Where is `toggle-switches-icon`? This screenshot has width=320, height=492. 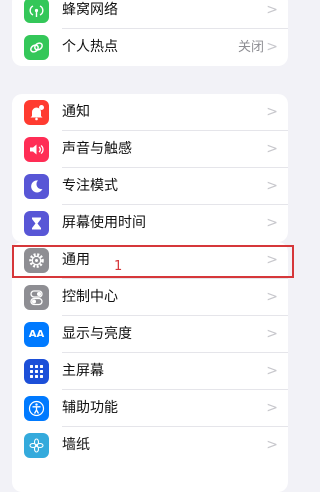
toggle-switches-icon is located at coordinates (36, 297).